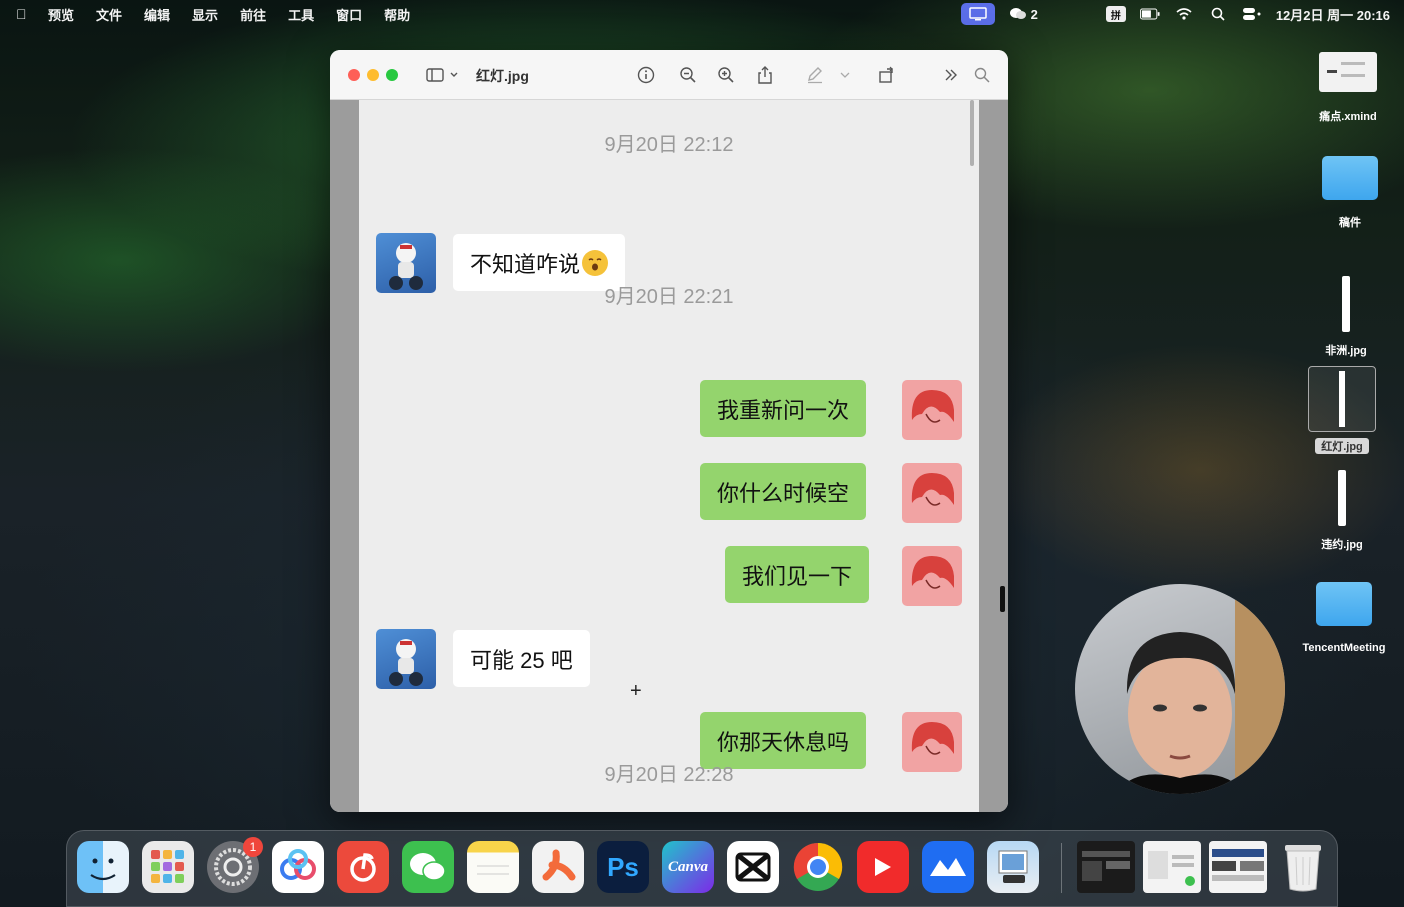  Describe the element at coordinates (349, 14) in the screenshot. I see `menu-window: 窗口` at that location.